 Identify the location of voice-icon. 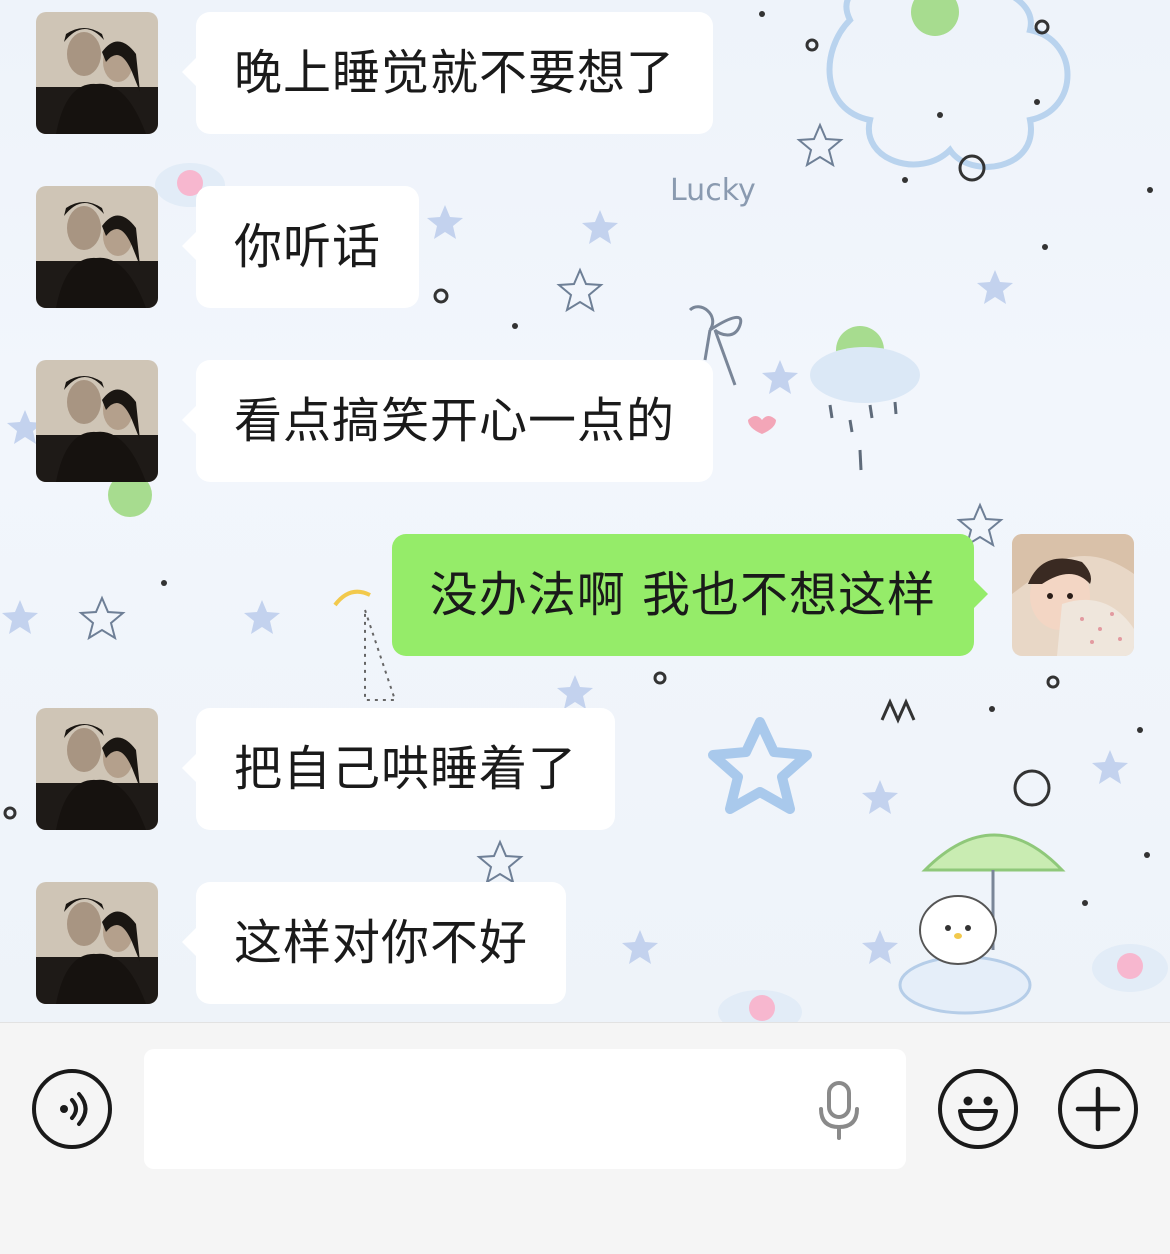
(74, 1109).